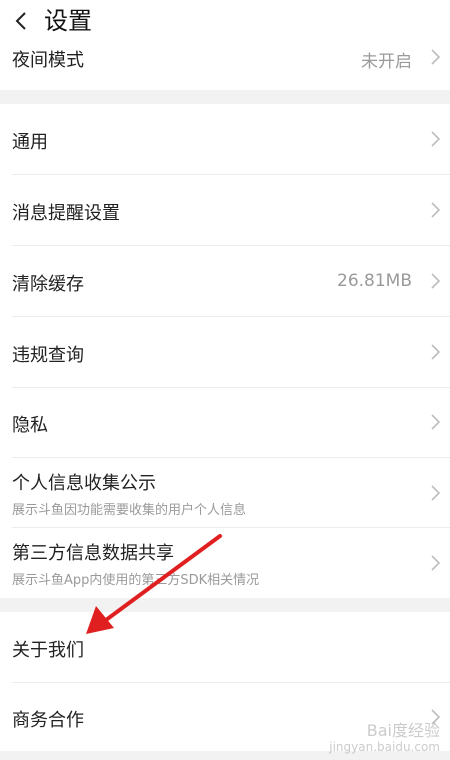  I want to click on settings-row-privacy: 隐私, so click(225, 422).